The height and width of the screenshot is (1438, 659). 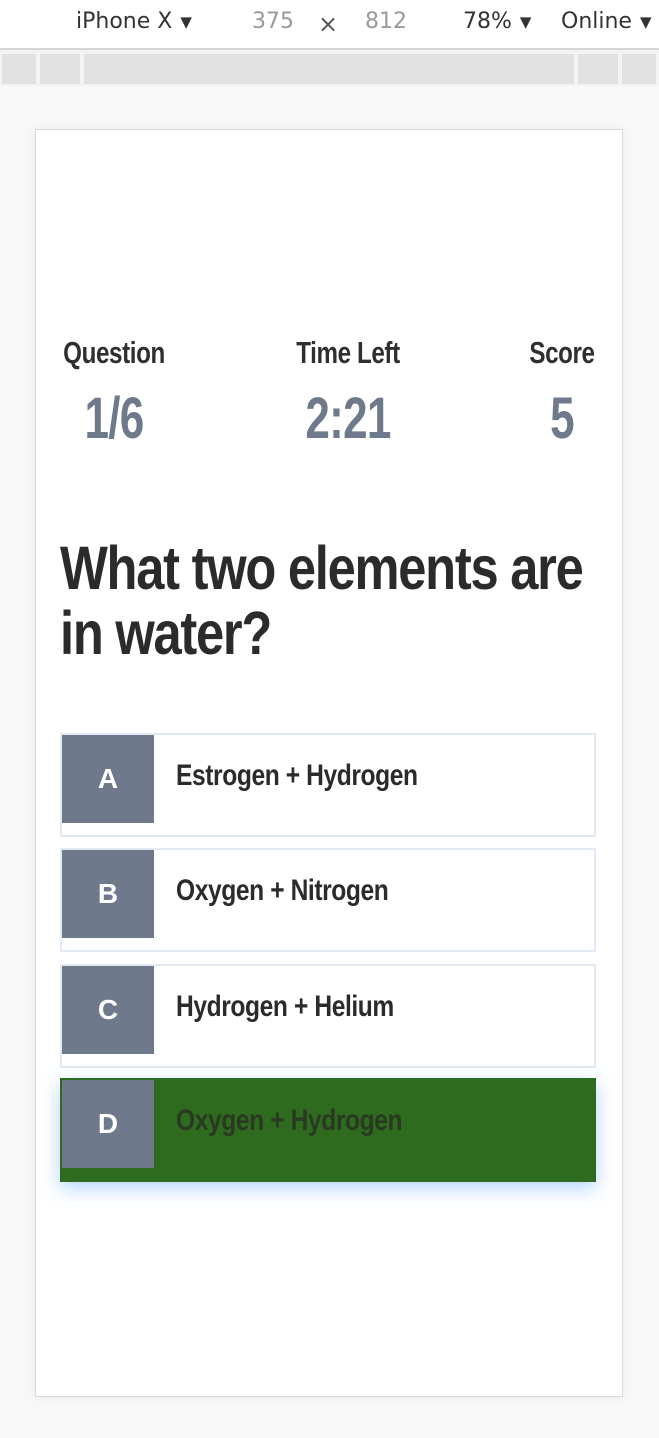 I want to click on choice-c: C Hydrogen + Helium, so click(x=328, y=1016).